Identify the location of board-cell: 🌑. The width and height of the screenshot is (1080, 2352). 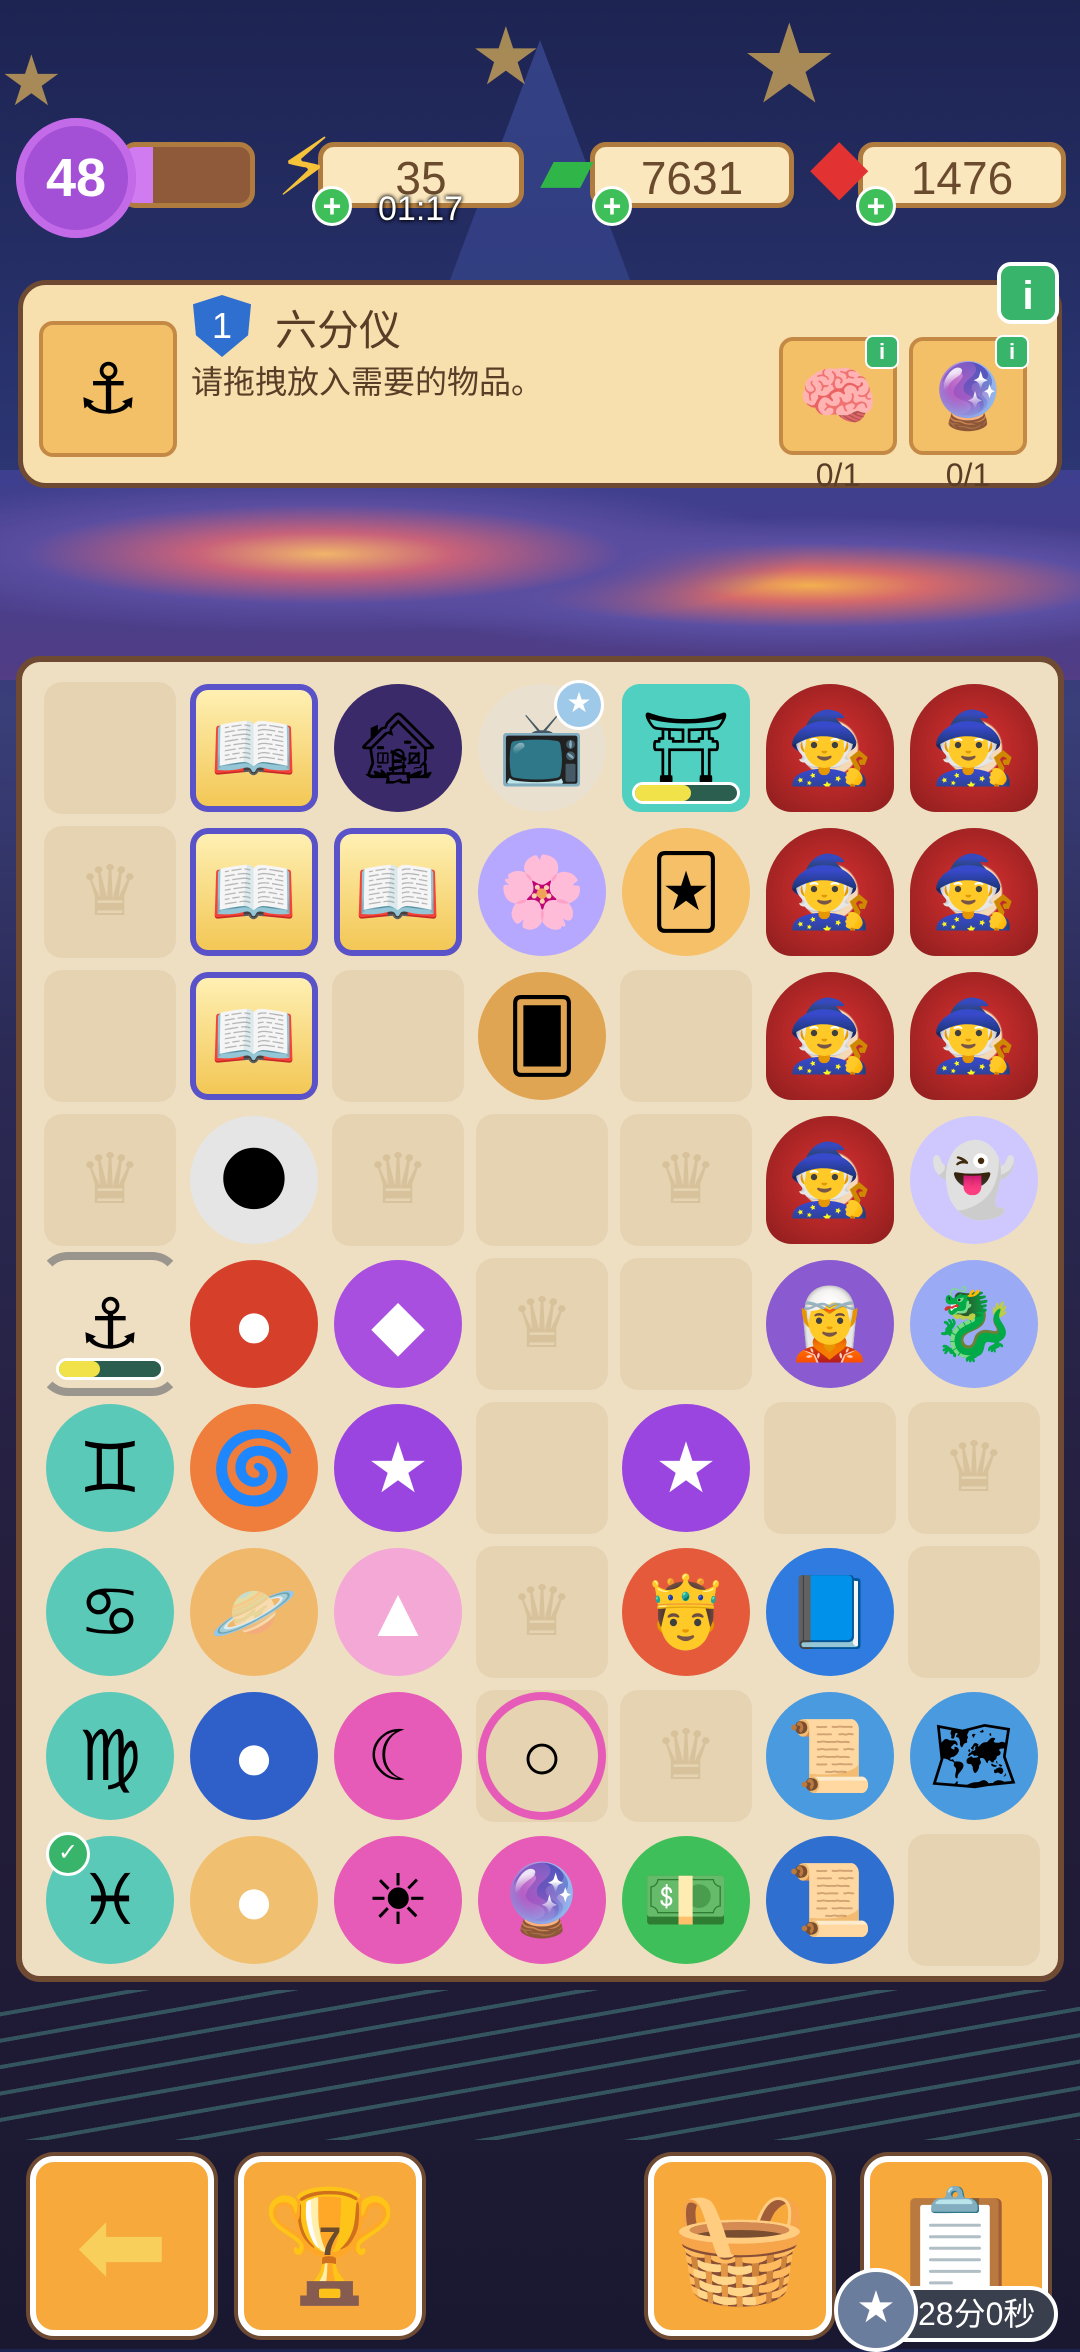
(254, 1180).